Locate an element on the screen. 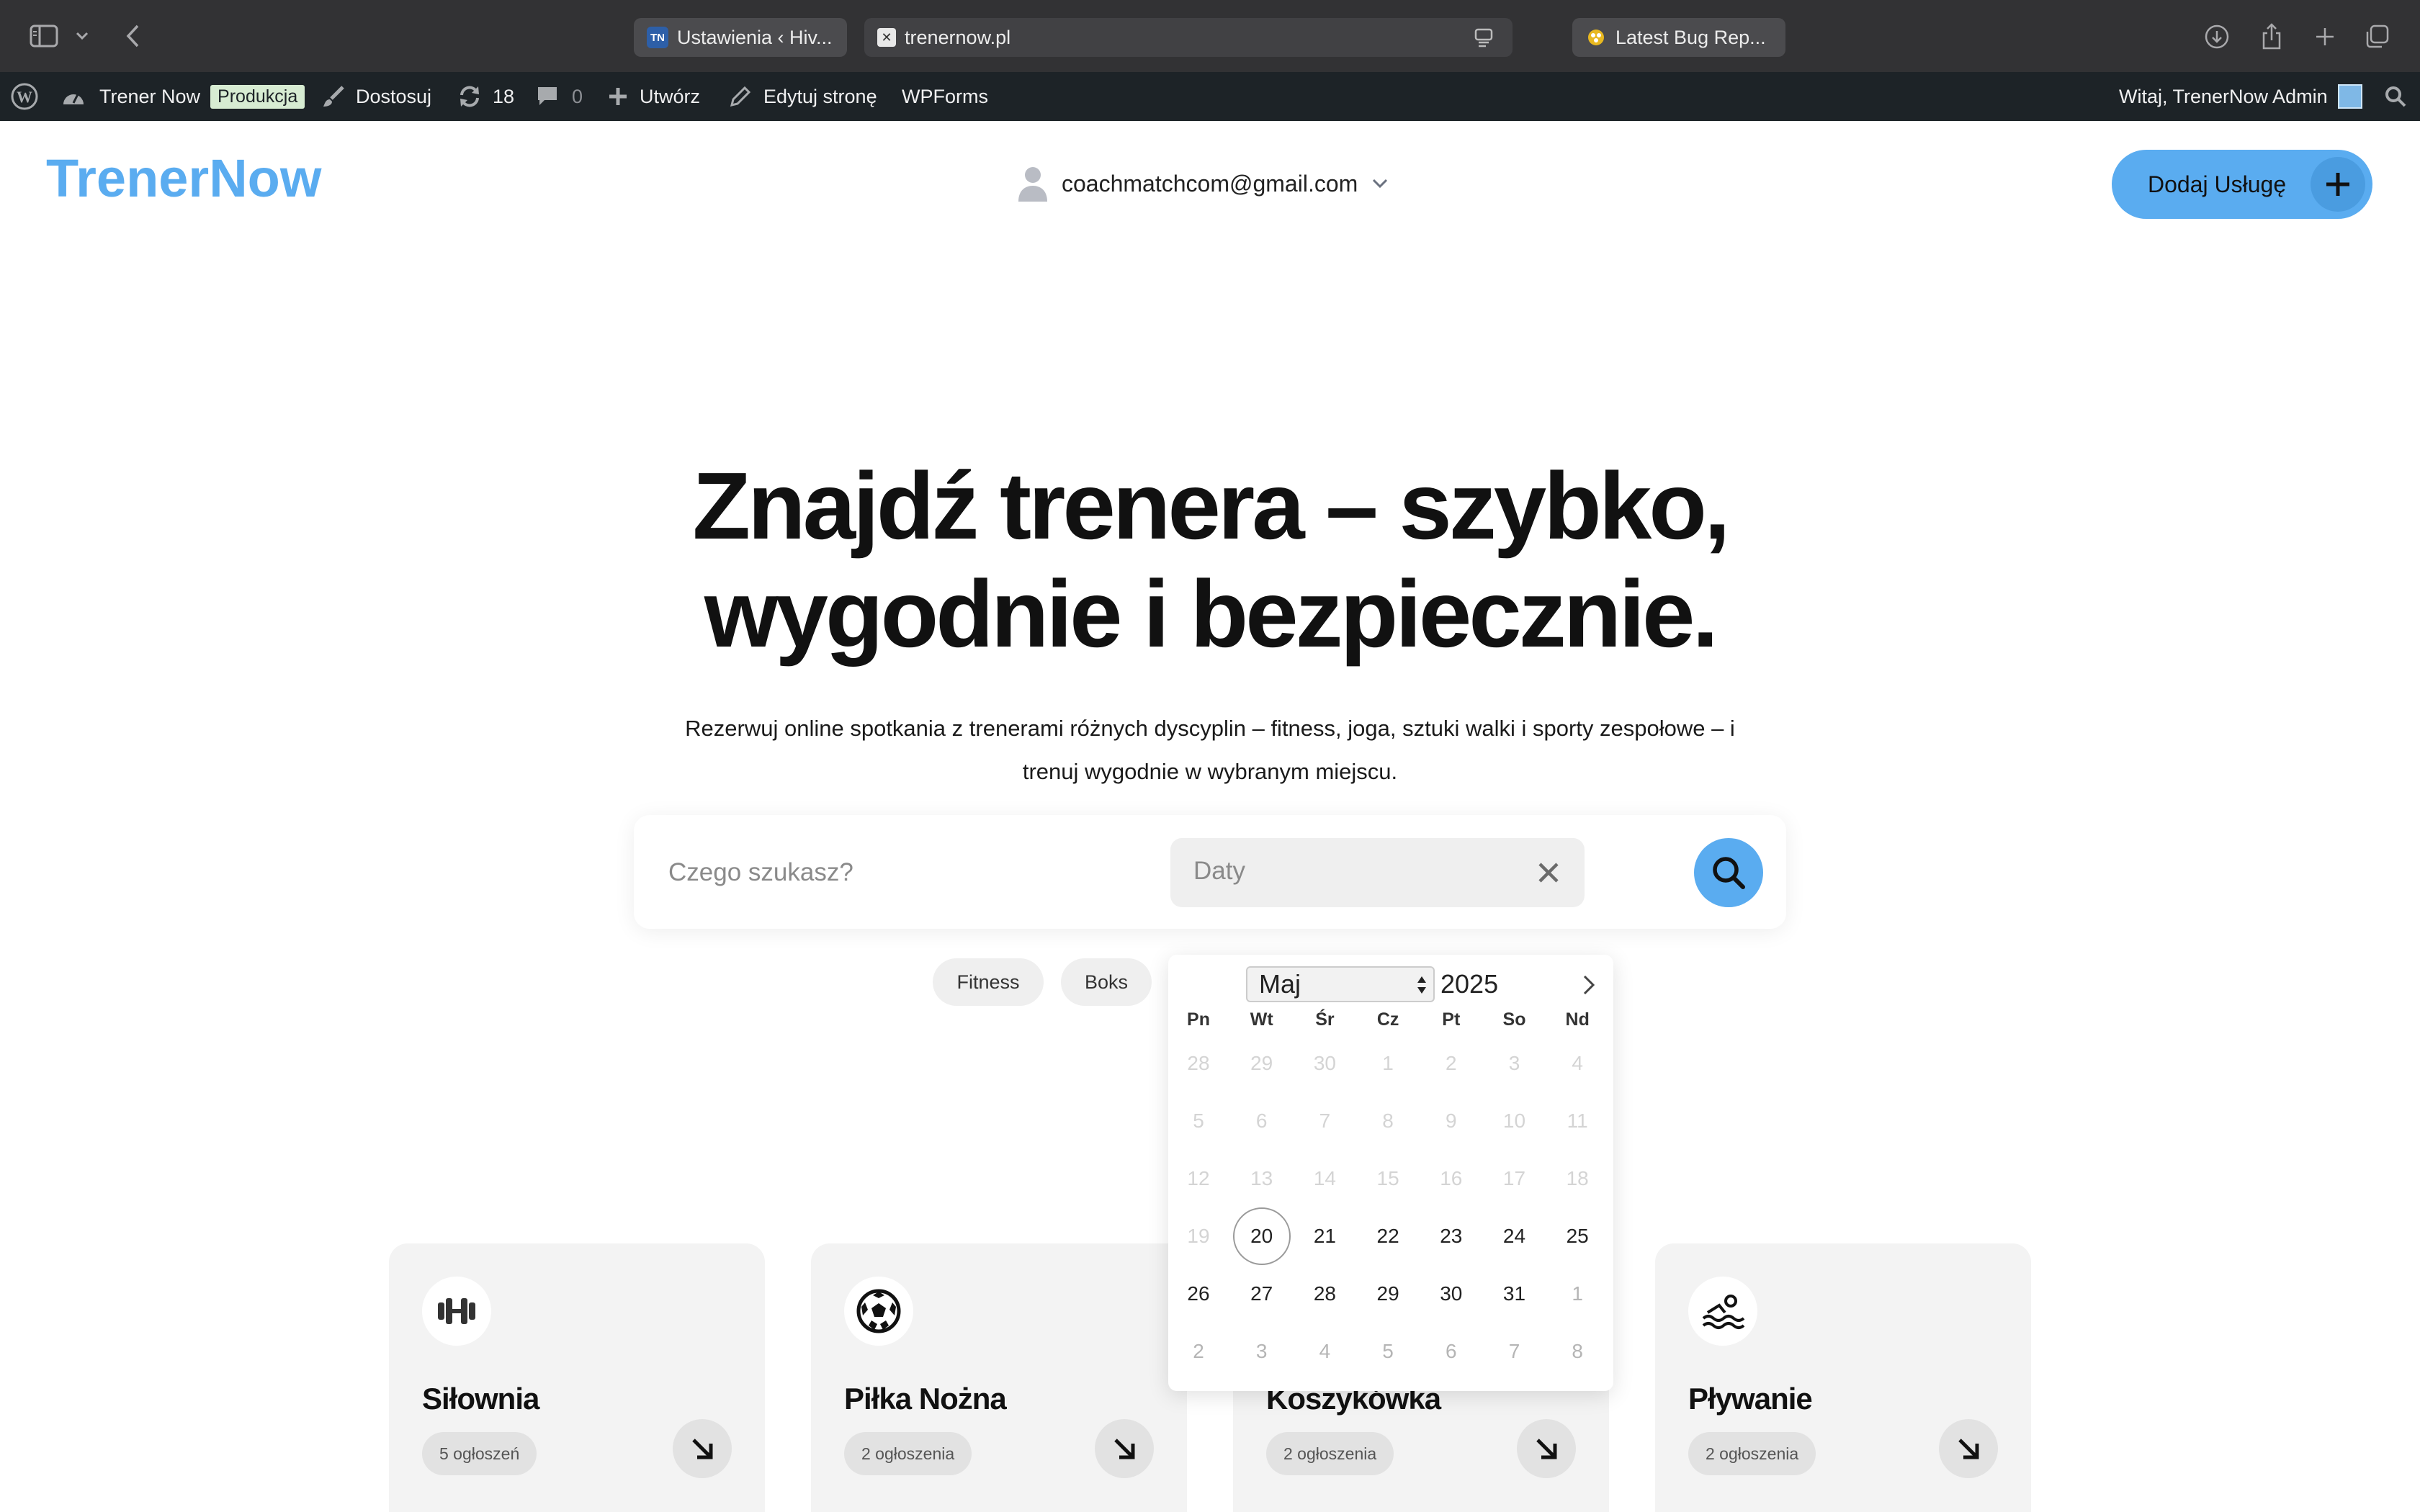 The image size is (2420, 1512). chip-fitness: Fitness is located at coordinates (988, 982).